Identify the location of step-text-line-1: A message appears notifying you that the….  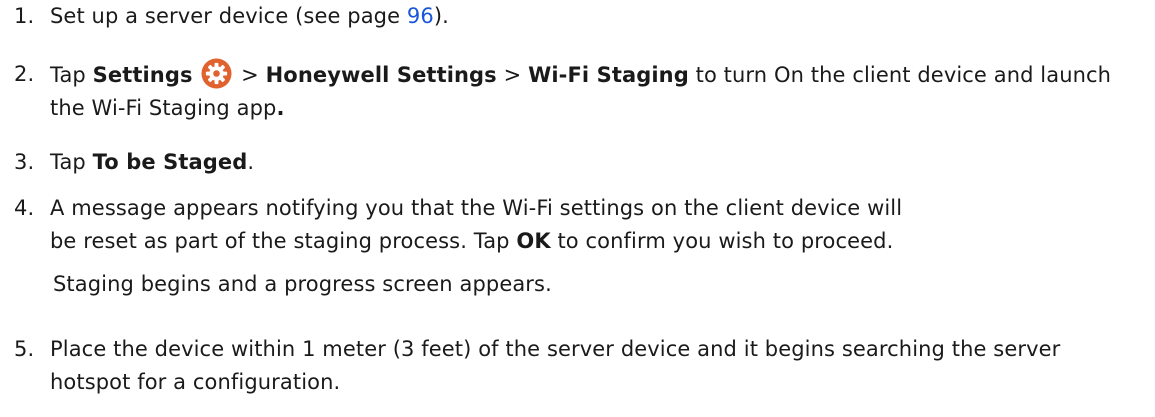
(476, 208).